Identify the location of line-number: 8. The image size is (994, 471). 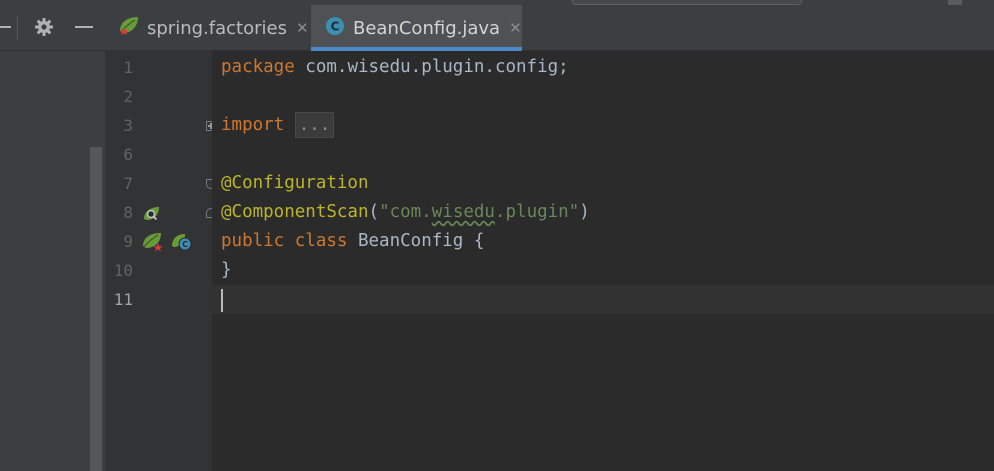
(128, 212).